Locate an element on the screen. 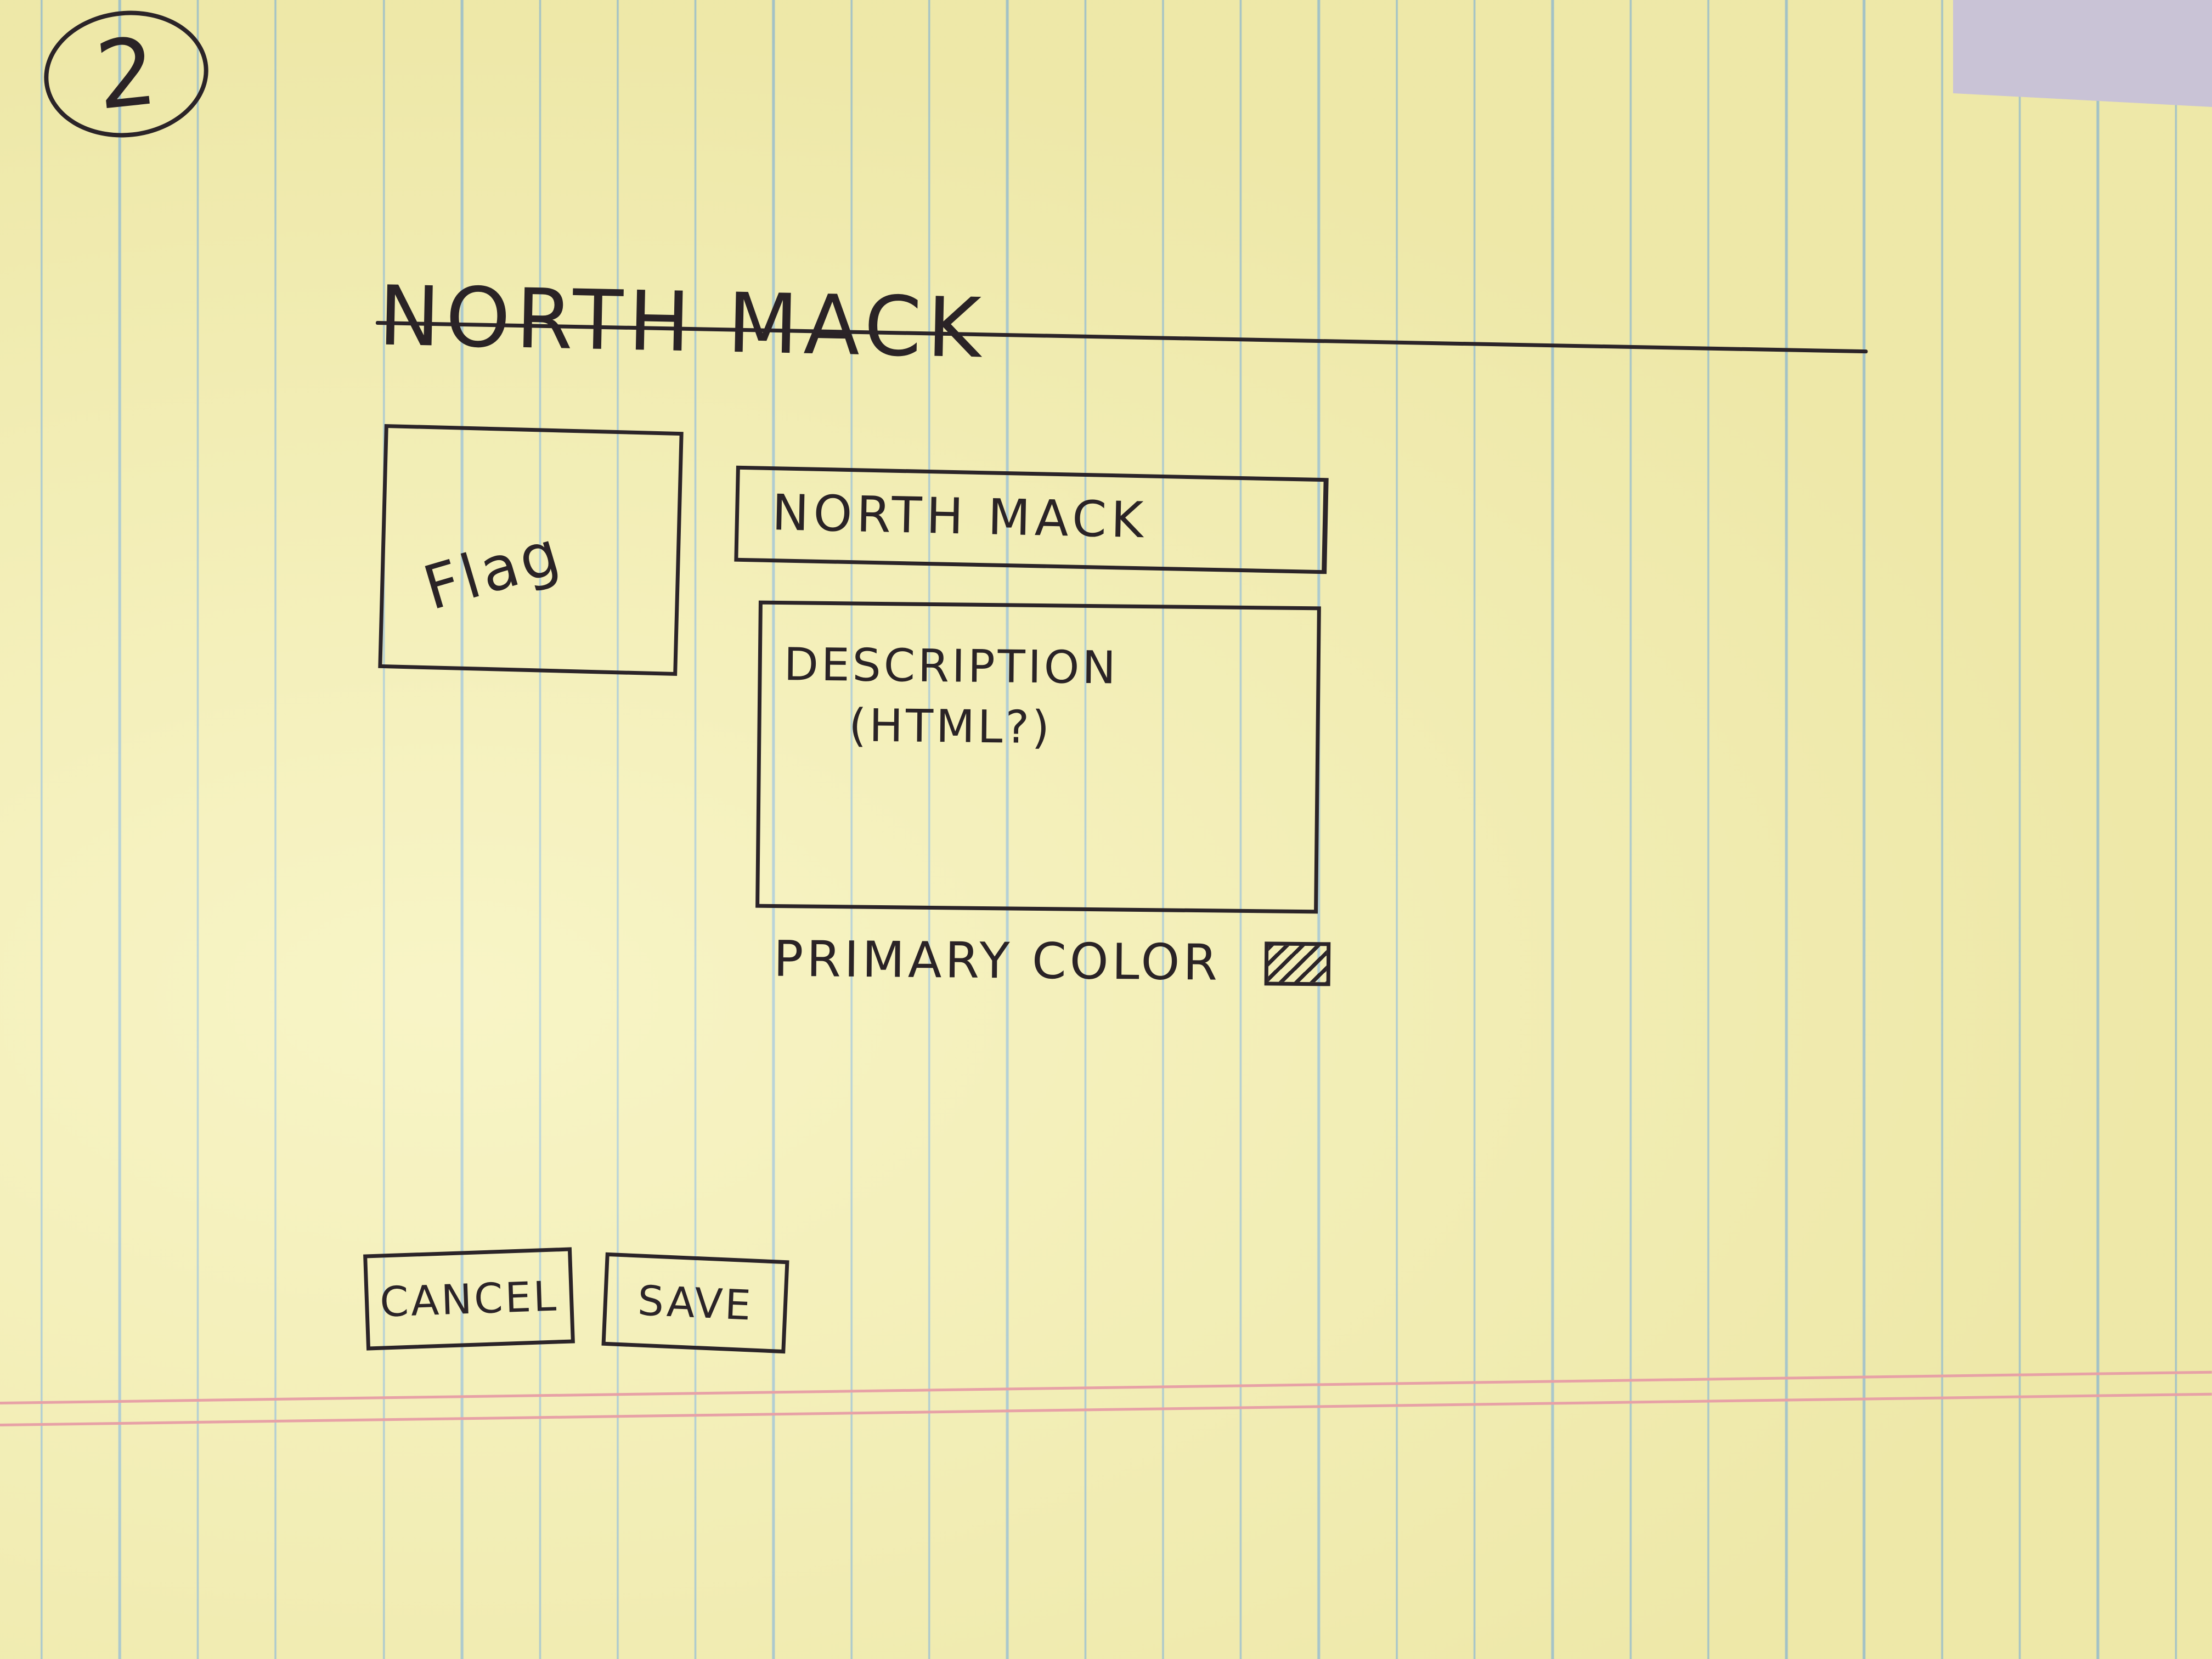 This screenshot has width=2212, height=1659. name-input: North Mack is located at coordinates (1031, 519).